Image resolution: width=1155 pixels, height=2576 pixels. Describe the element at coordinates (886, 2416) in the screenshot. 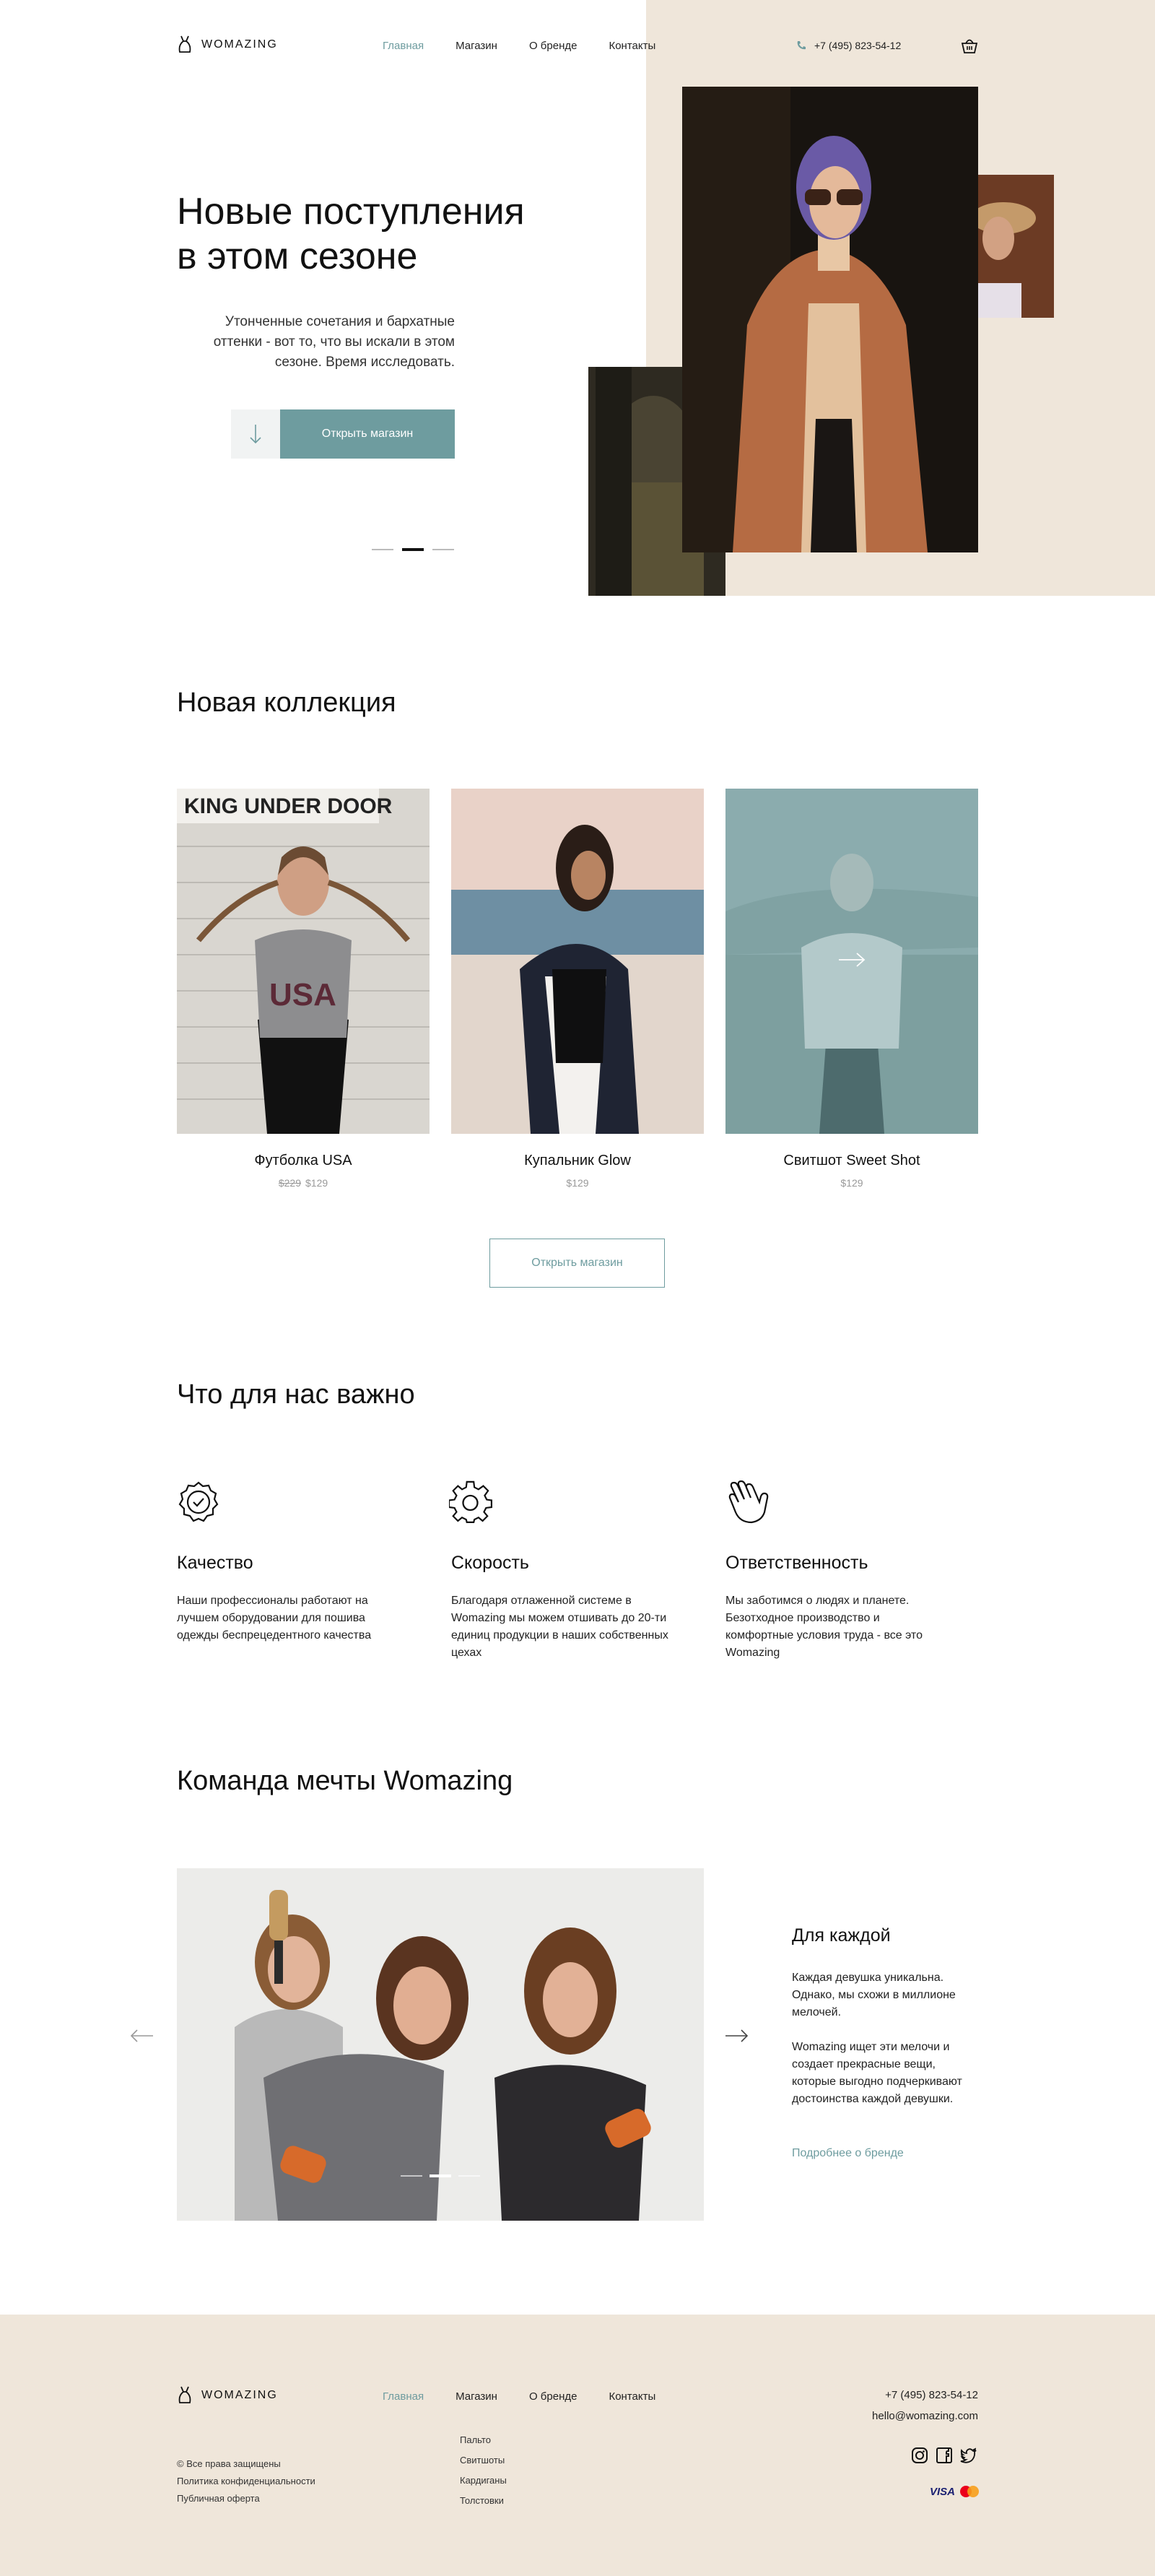

I see `footer-email: hello@womazing.com` at that location.